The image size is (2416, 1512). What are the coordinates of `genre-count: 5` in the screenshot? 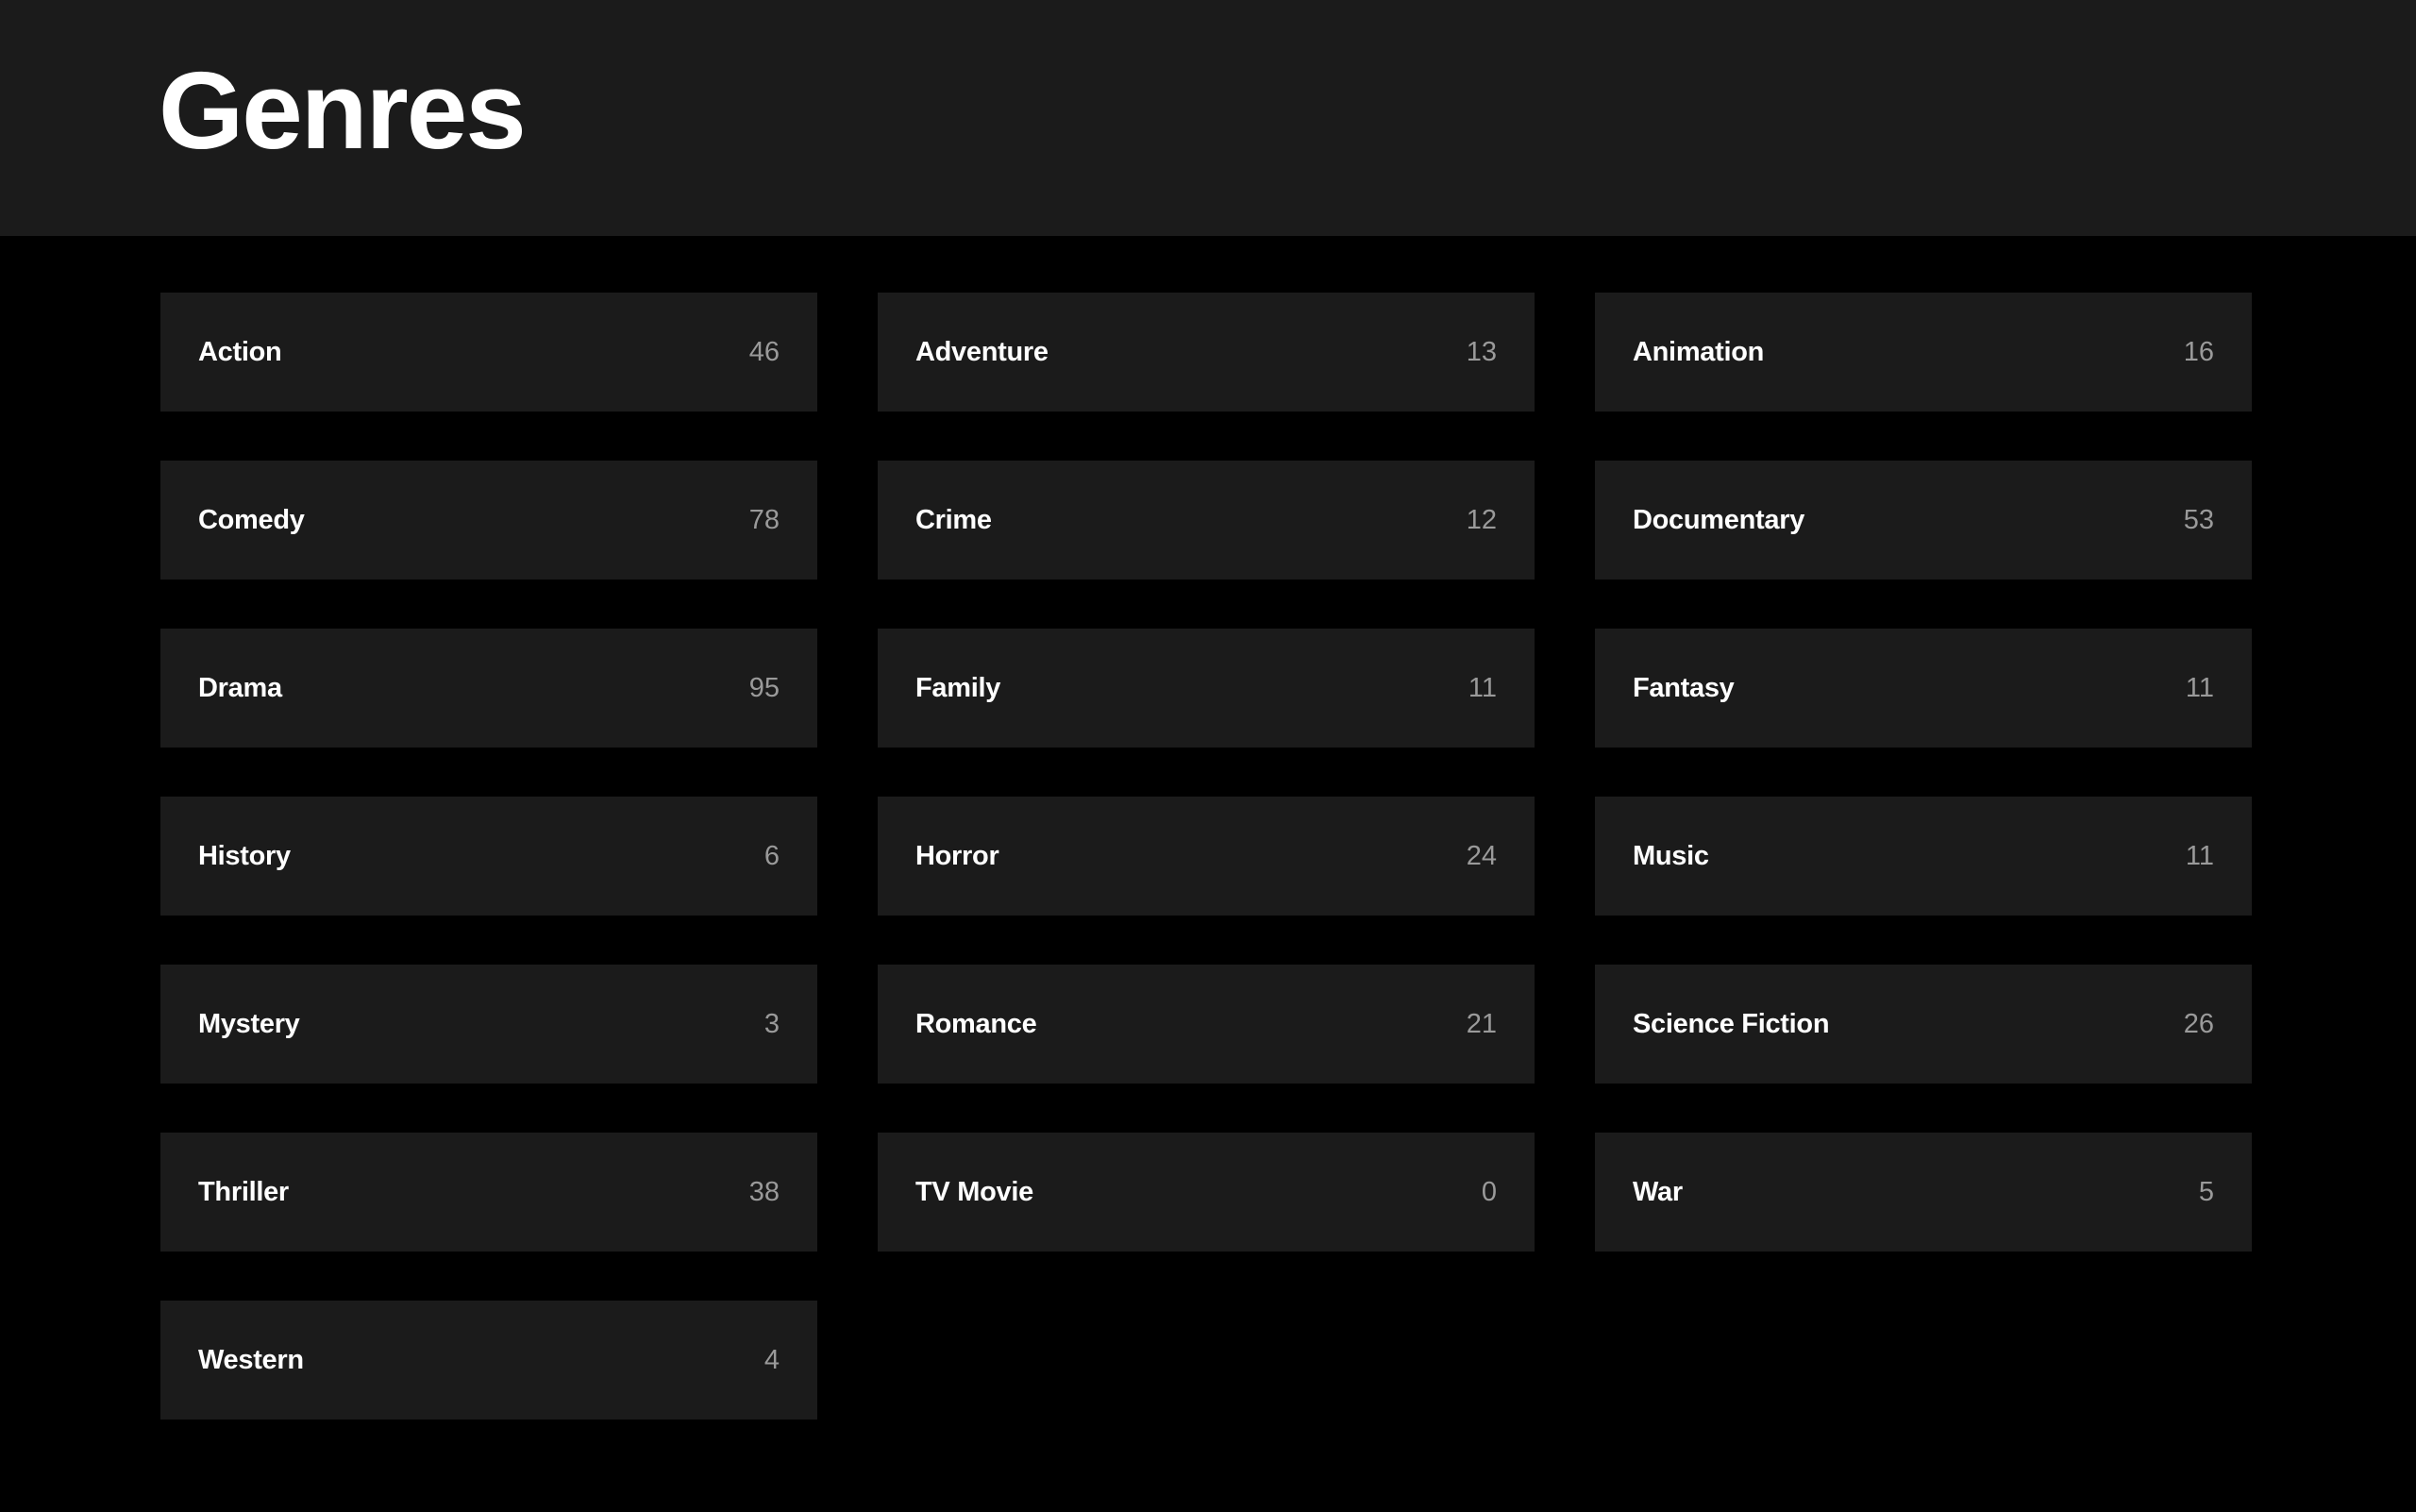 It's located at (2206, 1191).